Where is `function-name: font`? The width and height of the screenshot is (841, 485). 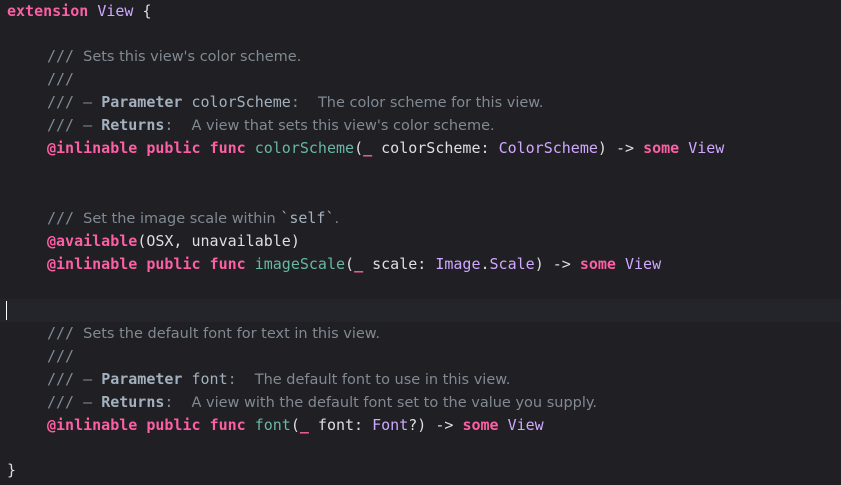
function-name: font is located at coordinates (272, 425).